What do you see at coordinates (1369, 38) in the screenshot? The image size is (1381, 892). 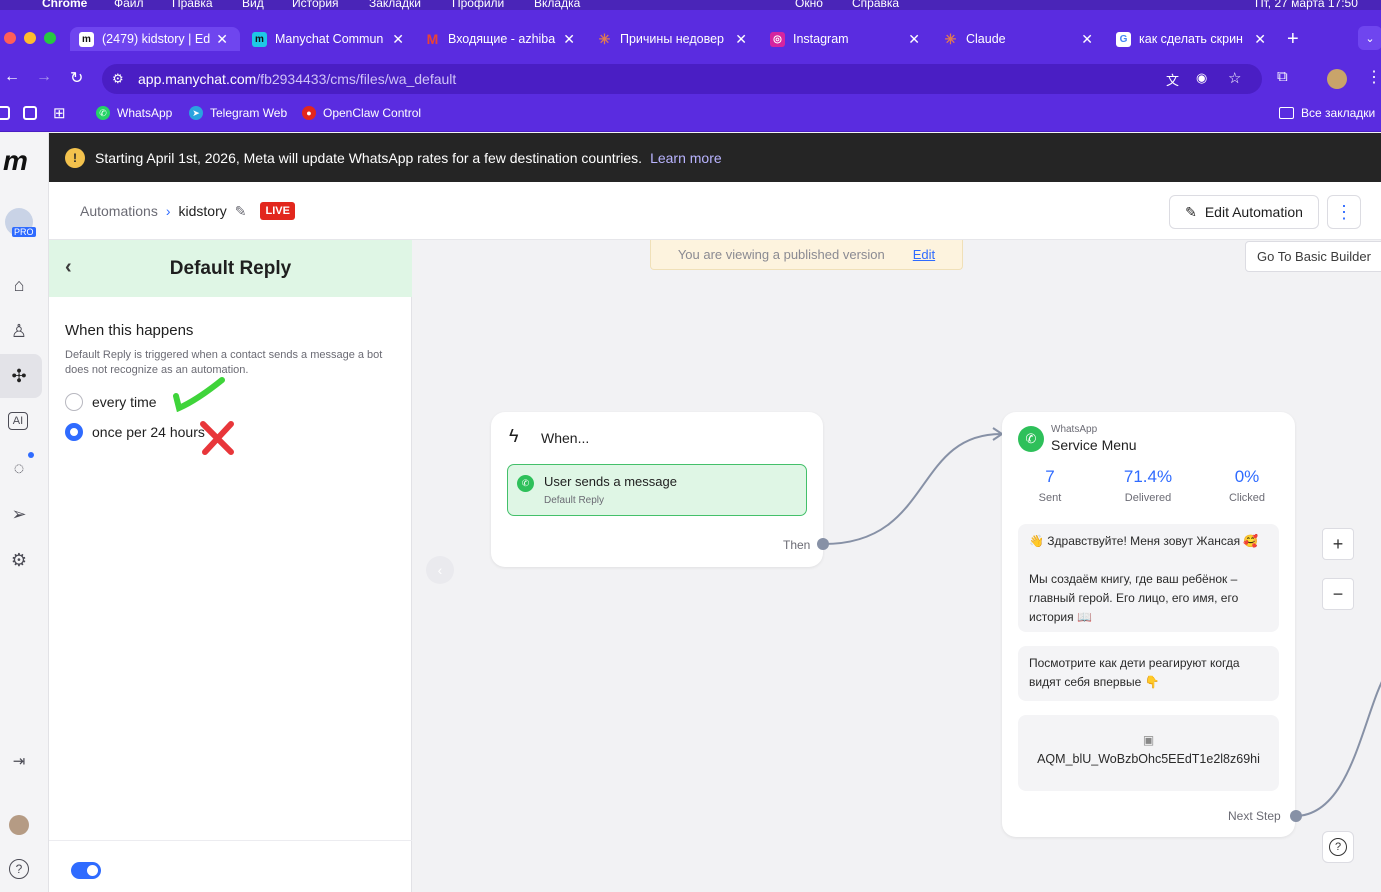 I see `tab-search-chevron-icon: ⌄` at bounding box center [1369, 38].